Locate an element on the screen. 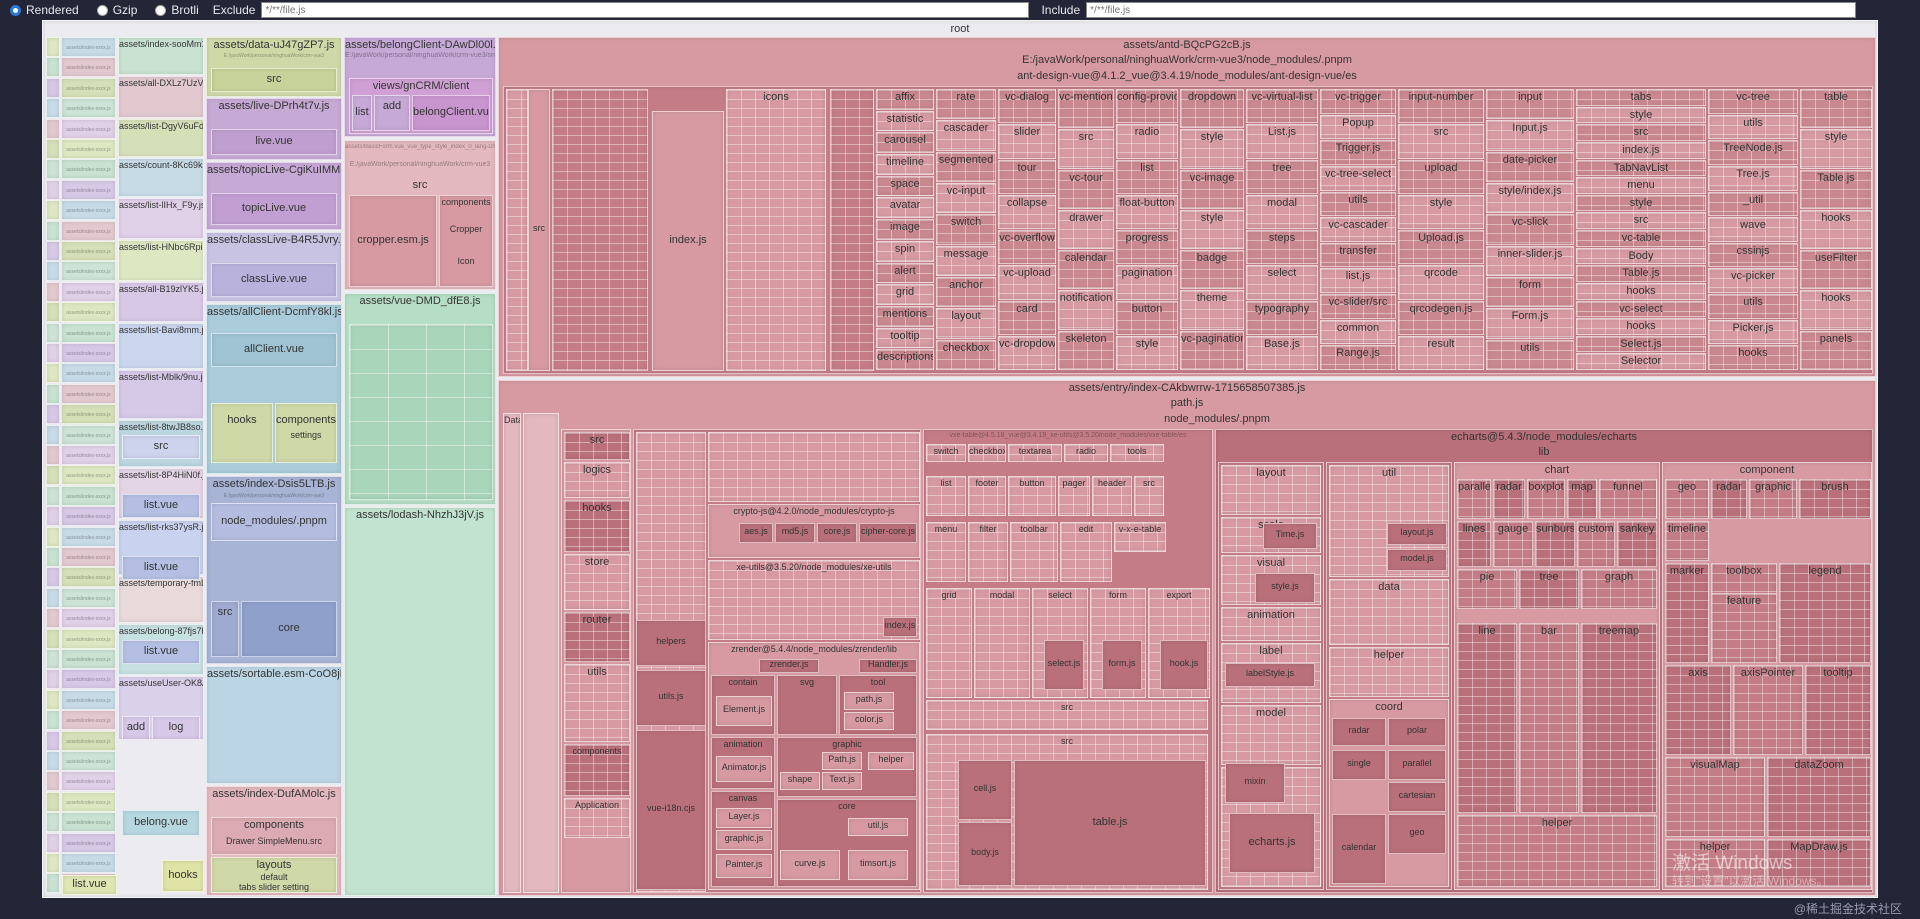 This screenshot has width=1920, height=919. graphic-js-node: graphic.js is located at coordinates (744, 840).